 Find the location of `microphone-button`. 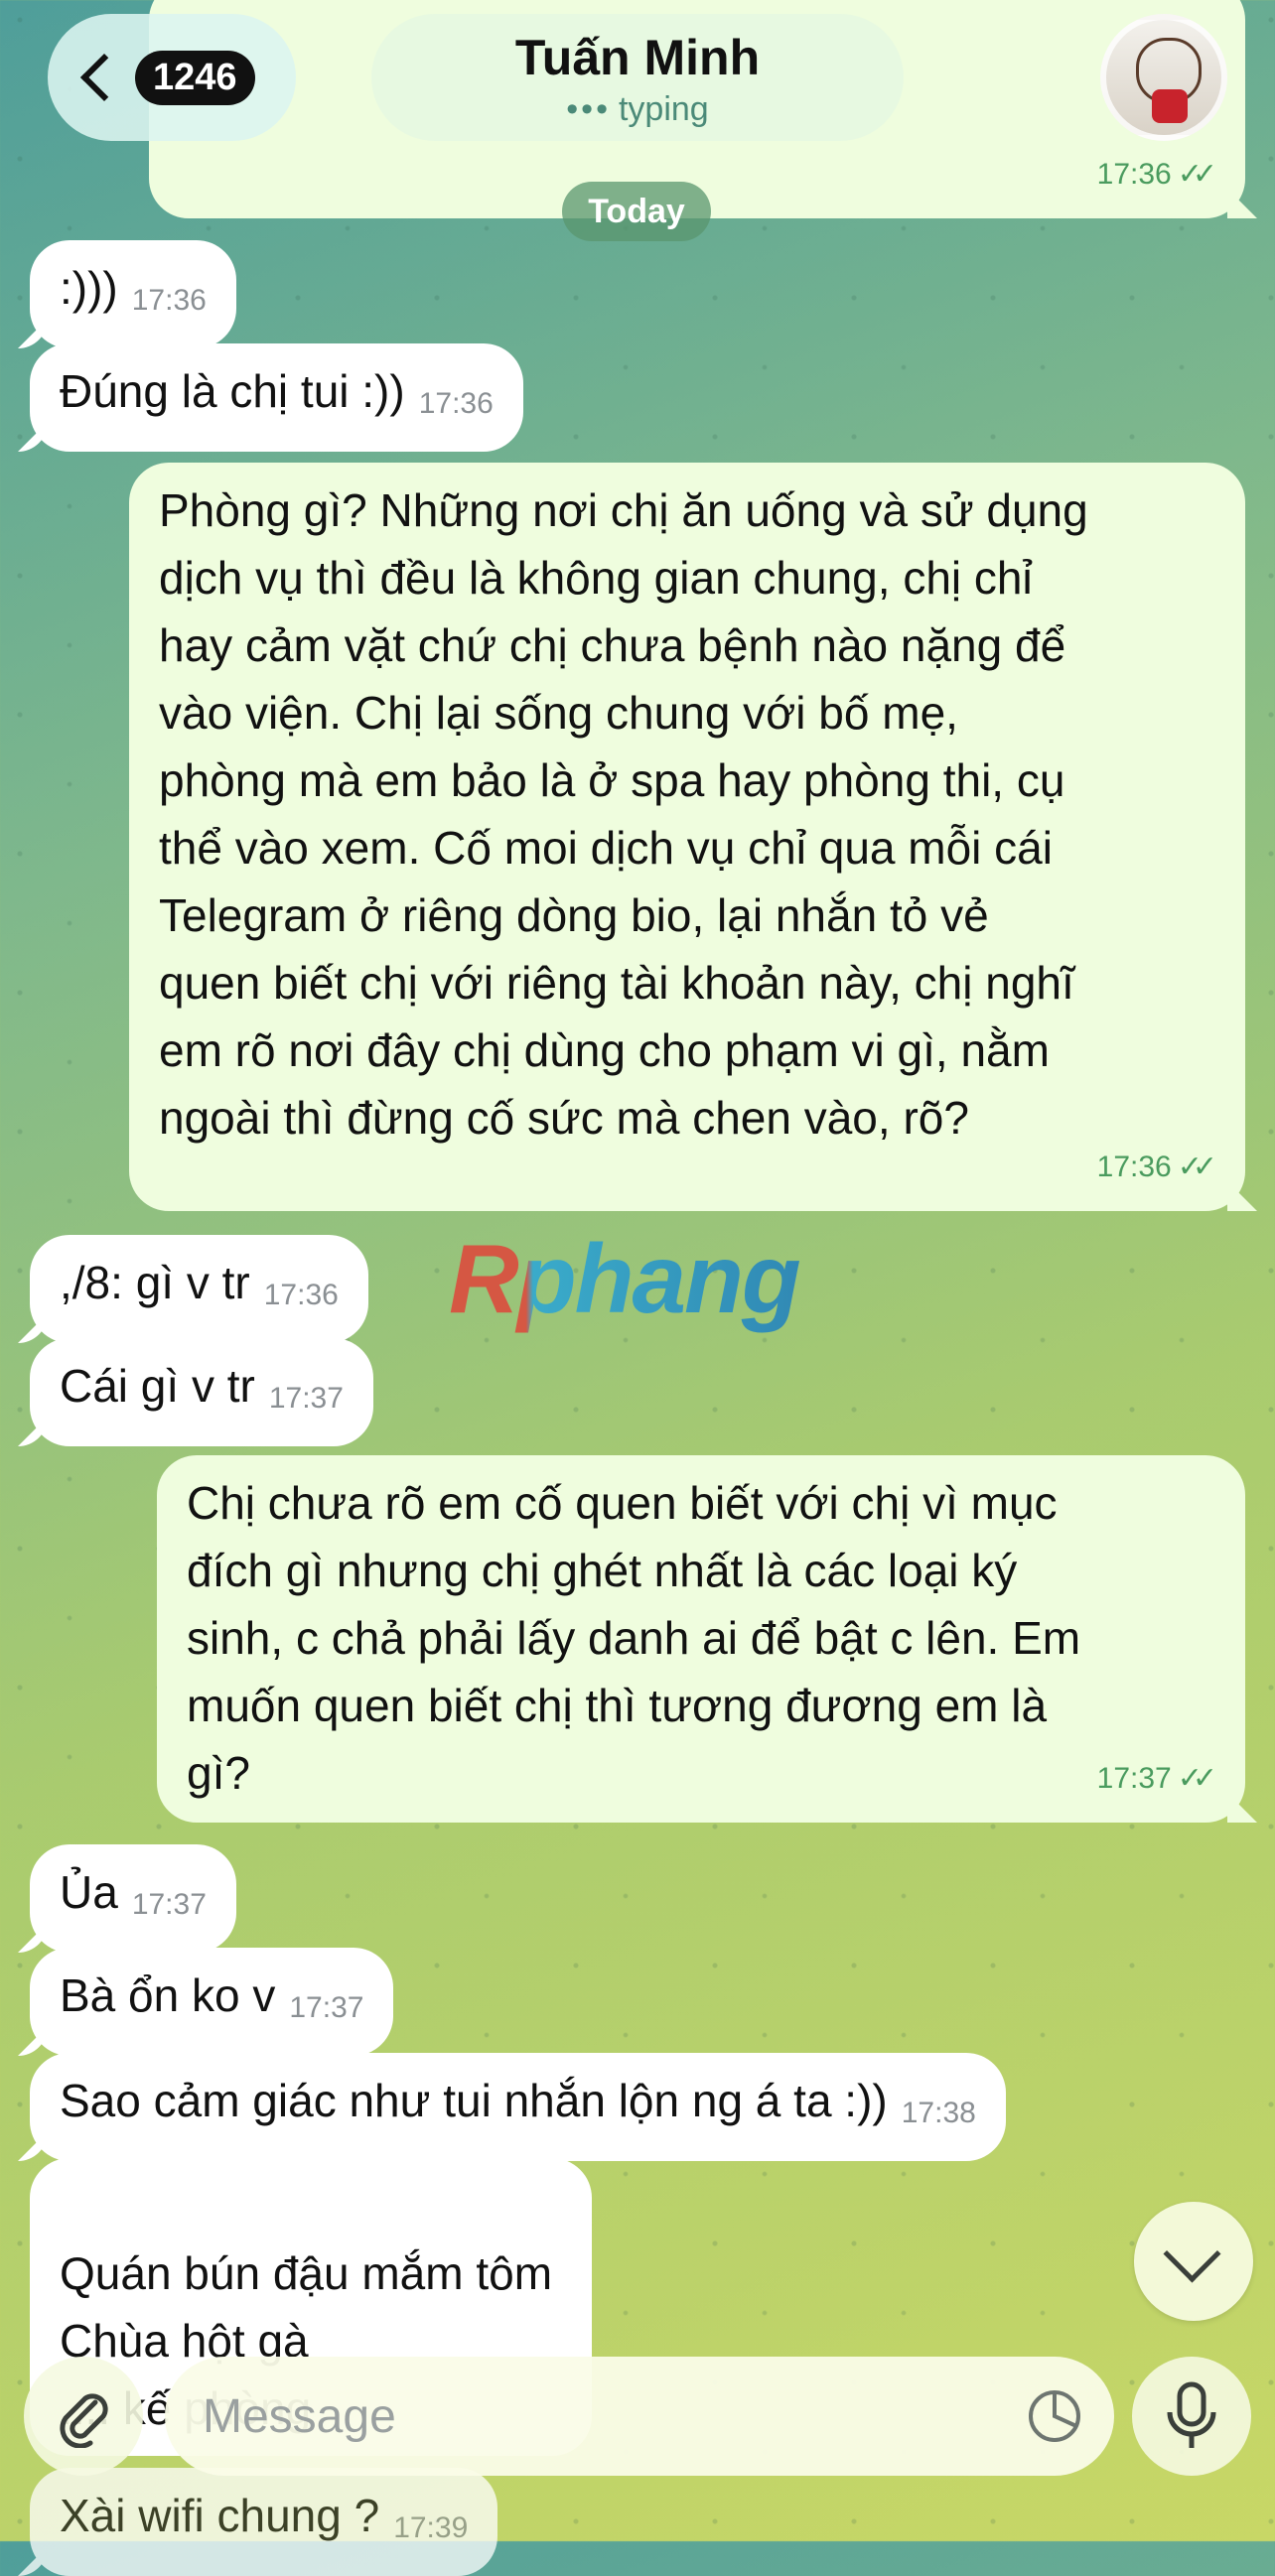

microphone-button is located at coordinates (1191, 2416).